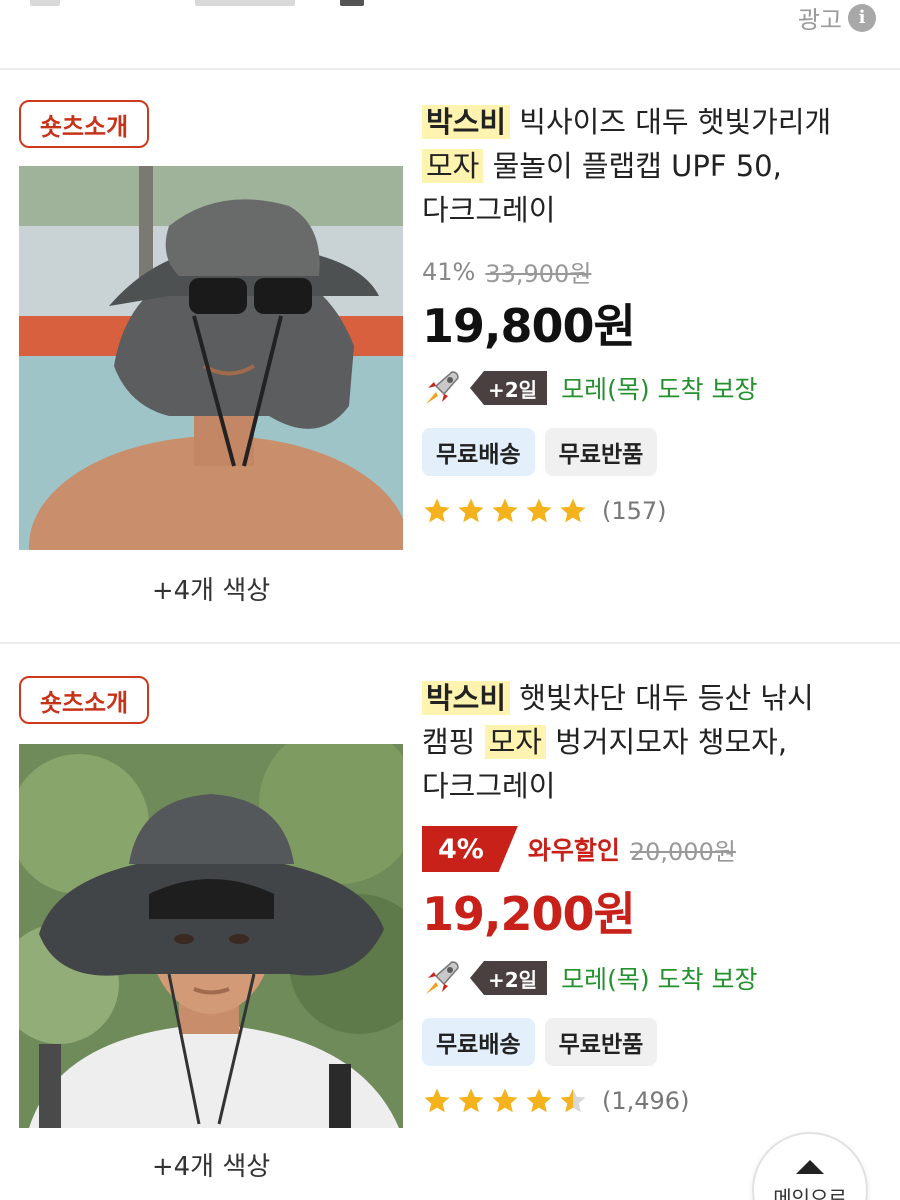 Image resolution: width=900 pixels, height=1200 pixels. I want to click on wow-discount-line: 4% 와우할인 20,000원, so click(579, 849).